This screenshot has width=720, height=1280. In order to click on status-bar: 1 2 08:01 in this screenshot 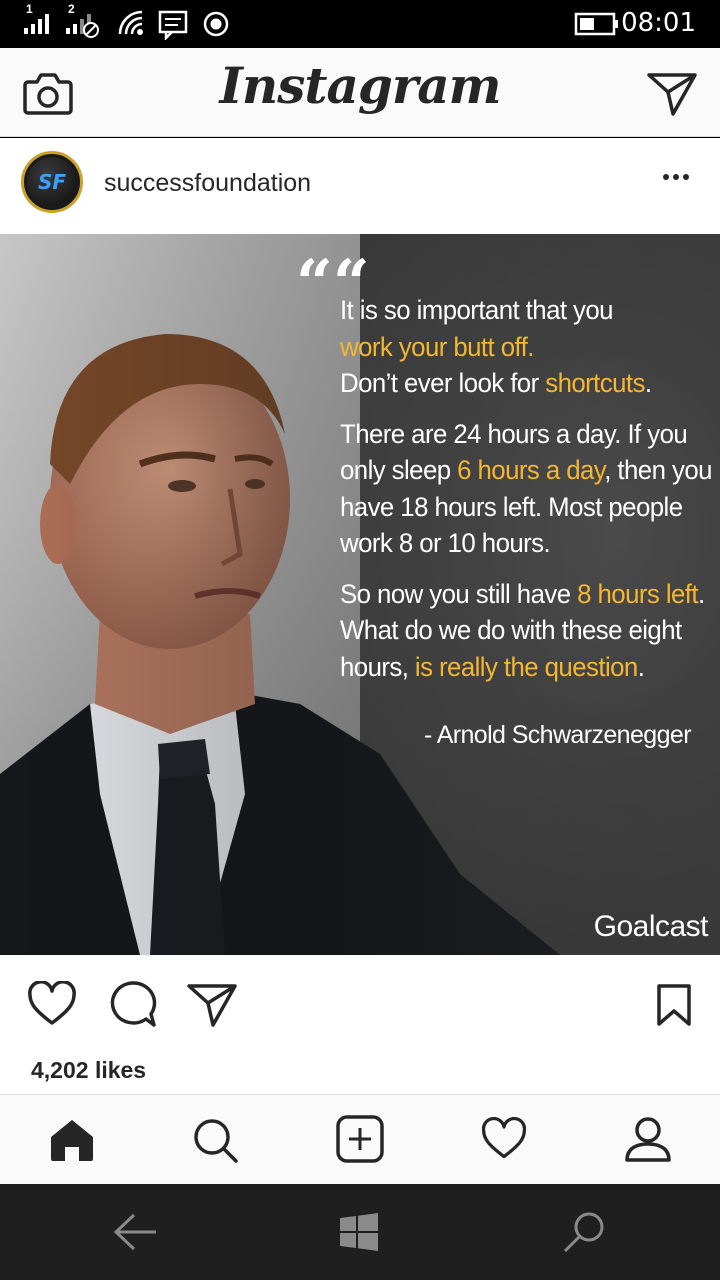, I will do `click(360, 24)`.